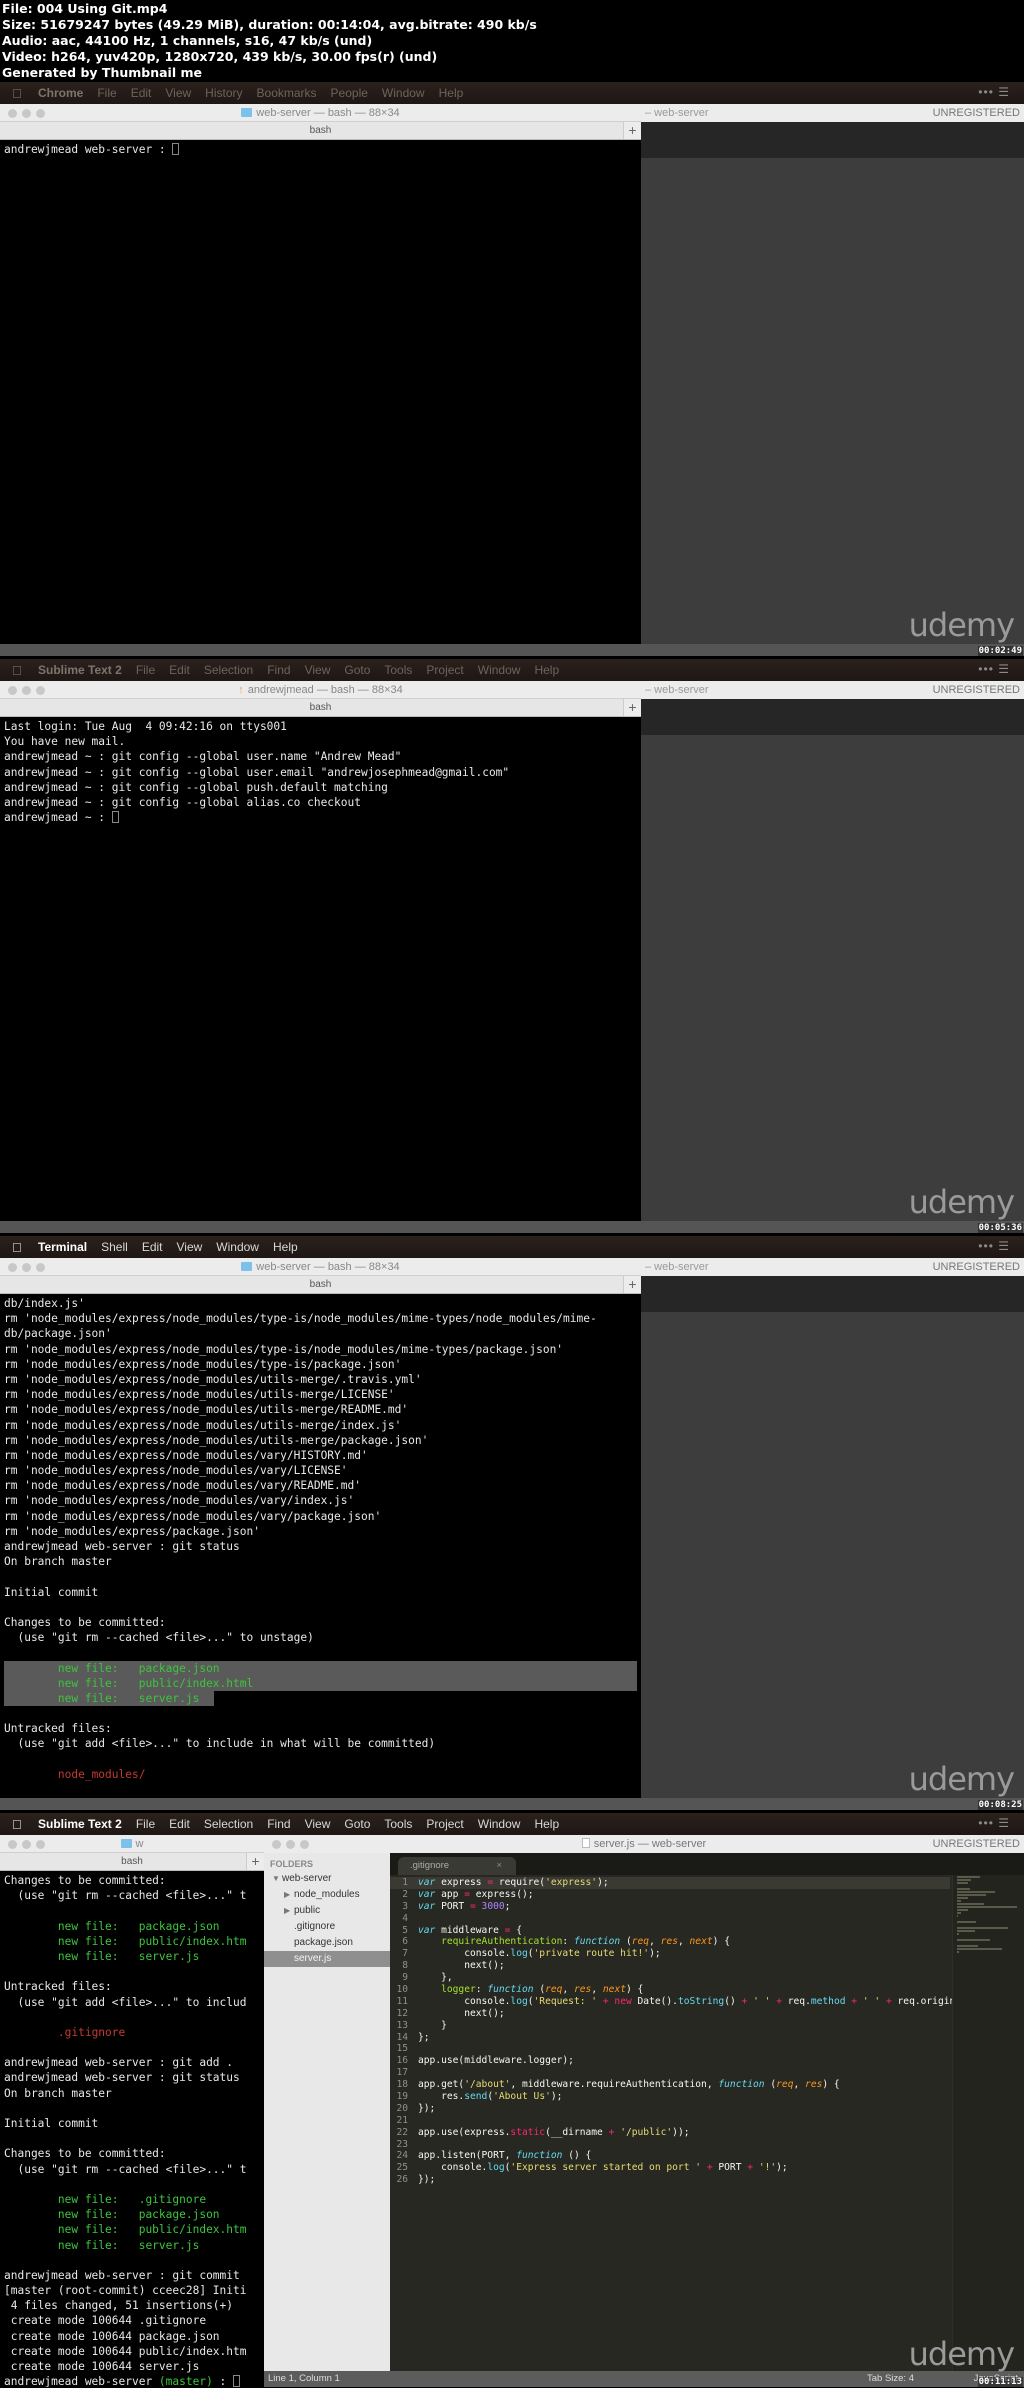 The image size is (1024, 2388). Describe the element at coordinates (58, 1562) in the screenshot. I see `terminal-line: On branch master` at that location.